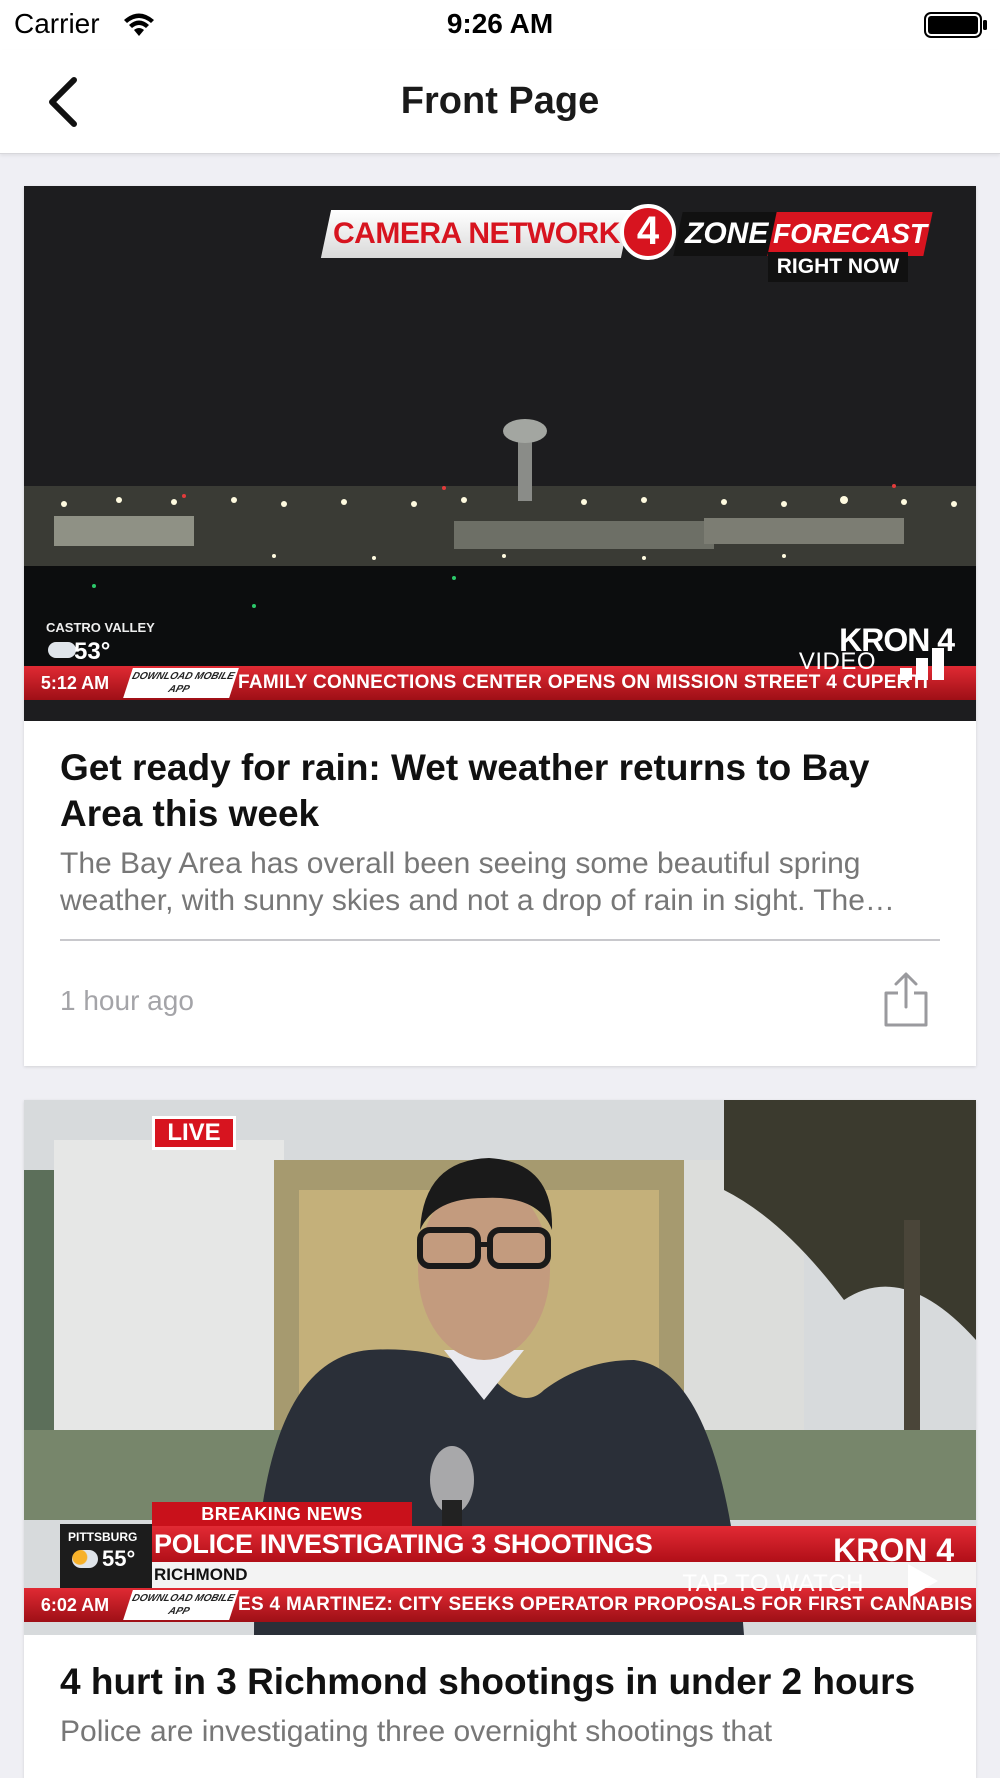  Describe the element at coordinates (127, 1000) in the screenshot. I see `article-timestamp: 1 hour ago` at that location.